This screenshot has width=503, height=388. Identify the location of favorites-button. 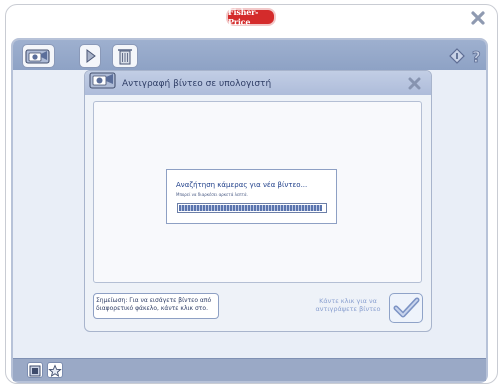
(55, 370).